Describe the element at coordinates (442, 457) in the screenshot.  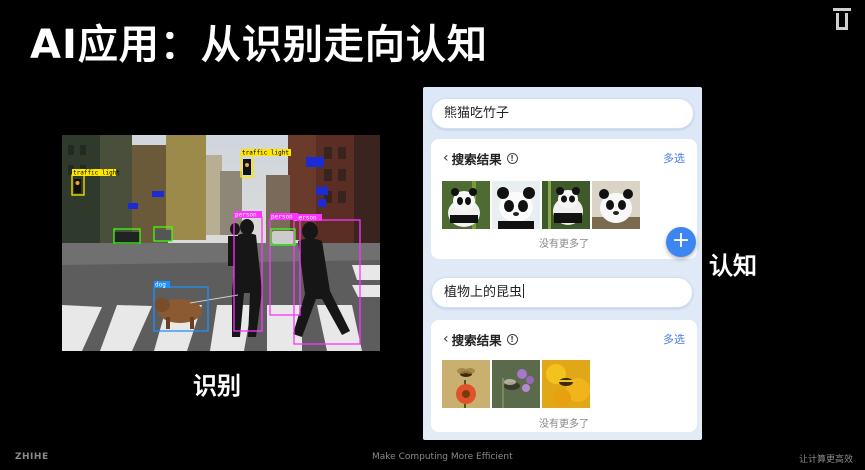
I see `footer-slogan: Make Computing More Efficient` at that location.